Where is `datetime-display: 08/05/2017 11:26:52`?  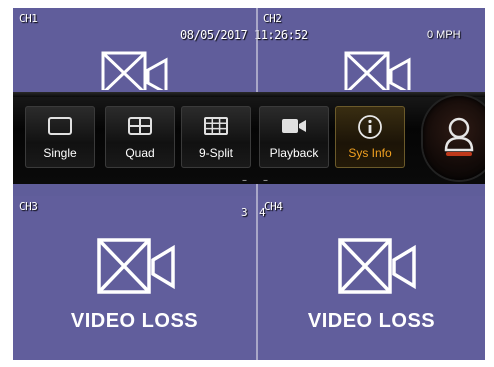
datetime-display: 08/05/2017 11:26:52 is located at coordinates (244, 35).